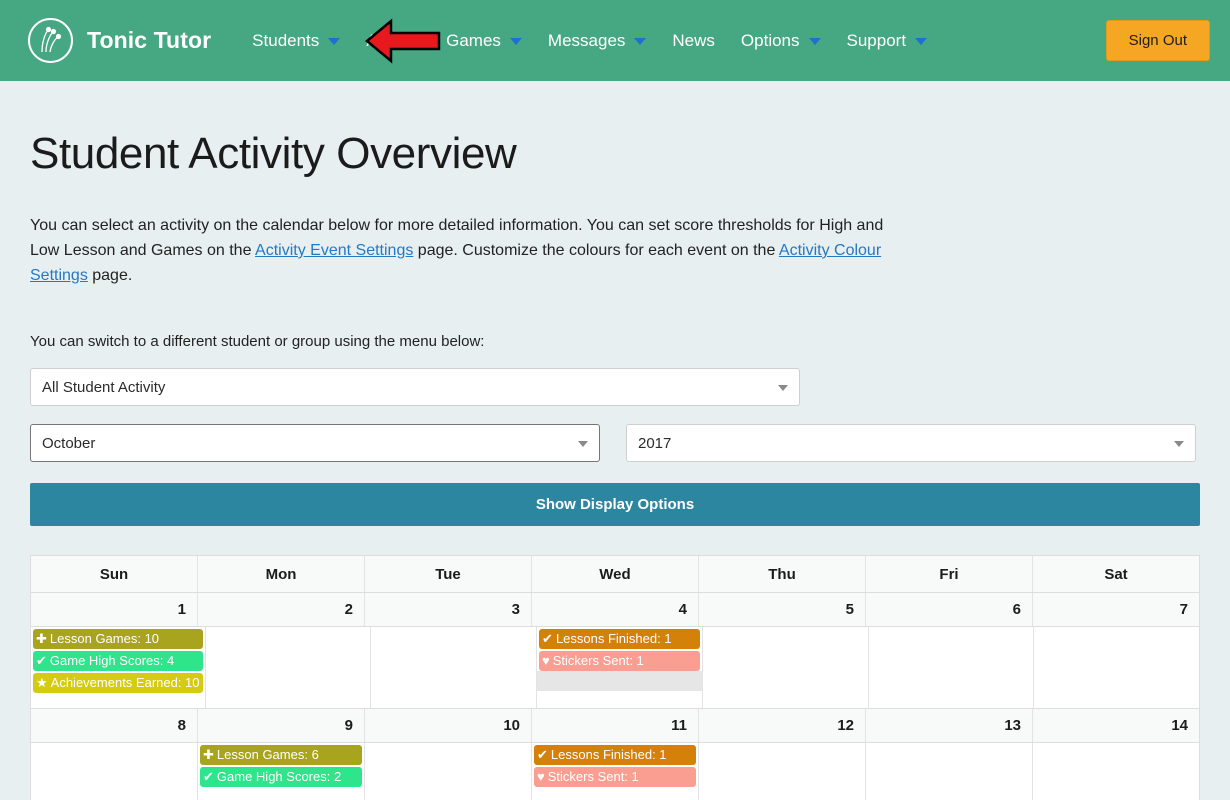  Describe the element at coordinates (1115, 725) in the screenshot. I see `day-number-cell: 14` at that location.